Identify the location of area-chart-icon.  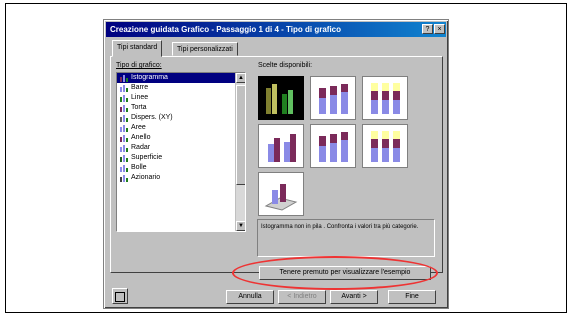
(123, 128).